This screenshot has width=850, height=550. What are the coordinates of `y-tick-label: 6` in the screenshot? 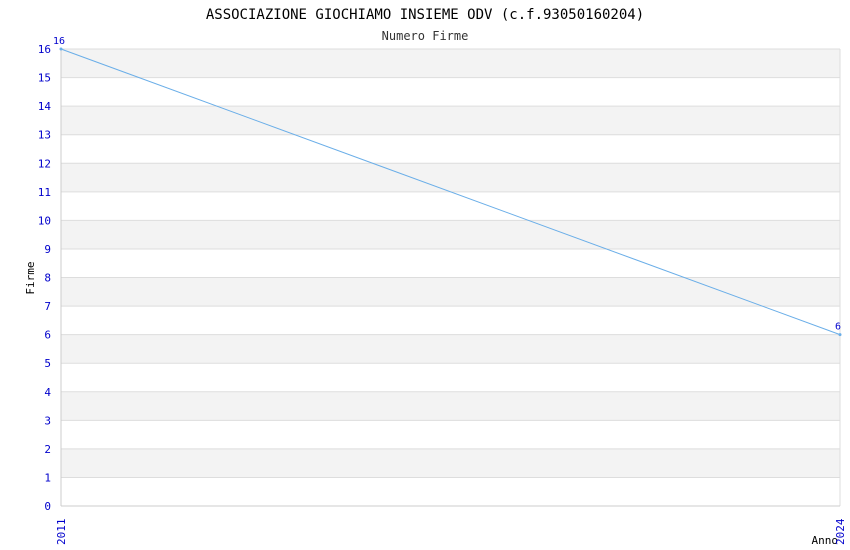 It's located at (47, 335).